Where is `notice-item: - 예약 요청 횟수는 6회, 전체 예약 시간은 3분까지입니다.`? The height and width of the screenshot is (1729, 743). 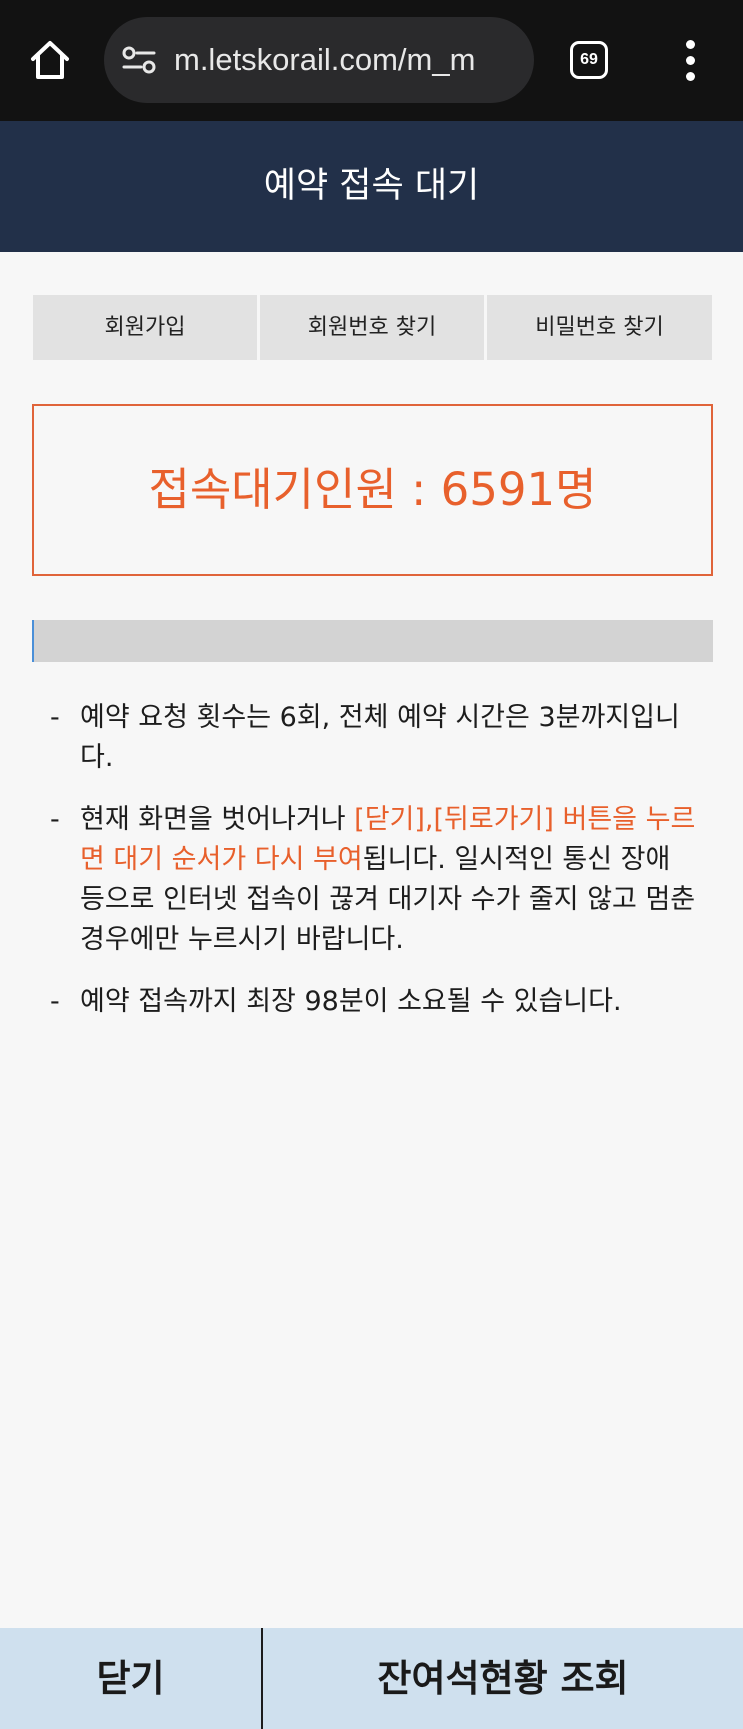 notice-item: - 예약 요청 횟수는 6회, 전체 예약 시간은 3분까지입니다. is located at coordinates (375, 738).